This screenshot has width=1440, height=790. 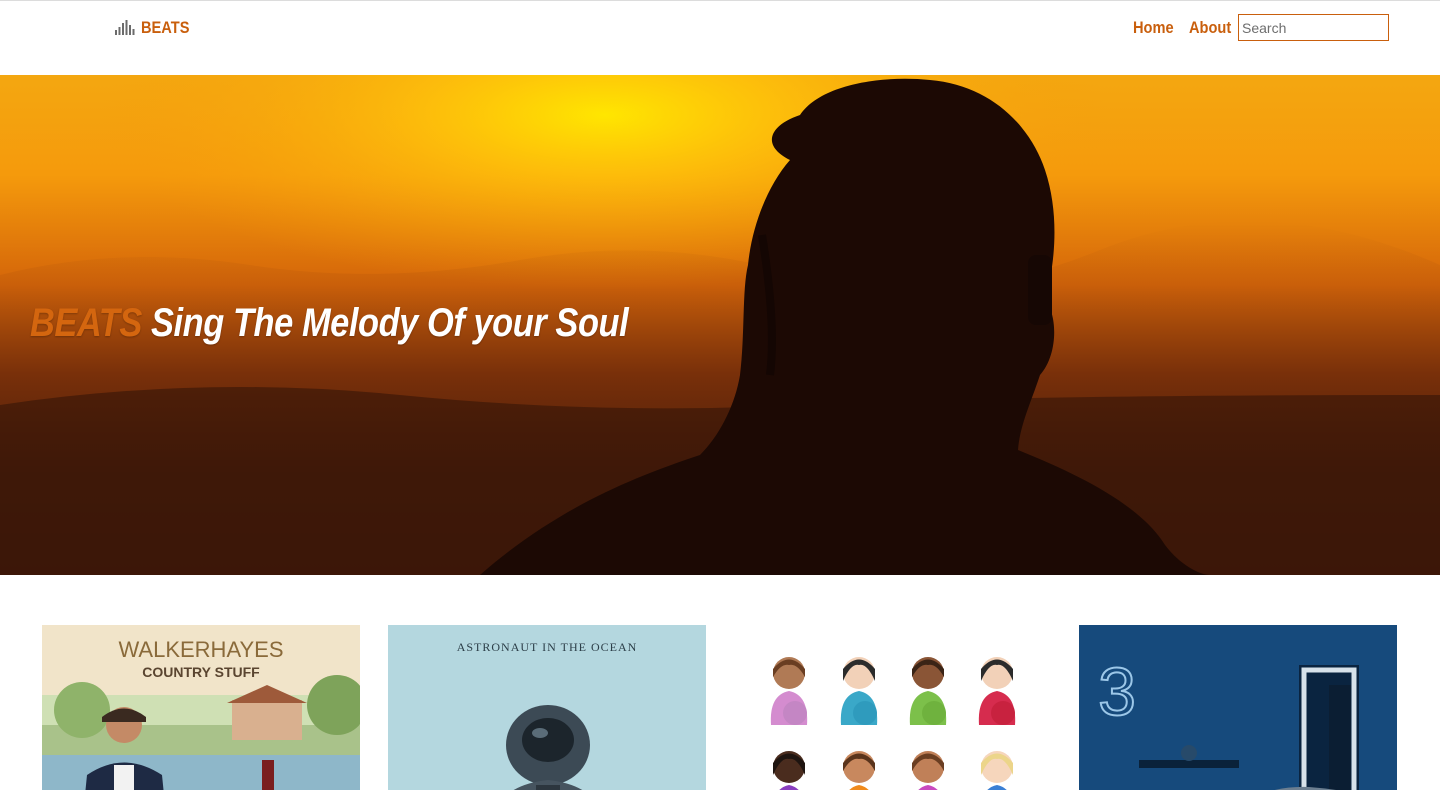 I want to click on album-cover-image: 3, so click(x=1238, y=707).